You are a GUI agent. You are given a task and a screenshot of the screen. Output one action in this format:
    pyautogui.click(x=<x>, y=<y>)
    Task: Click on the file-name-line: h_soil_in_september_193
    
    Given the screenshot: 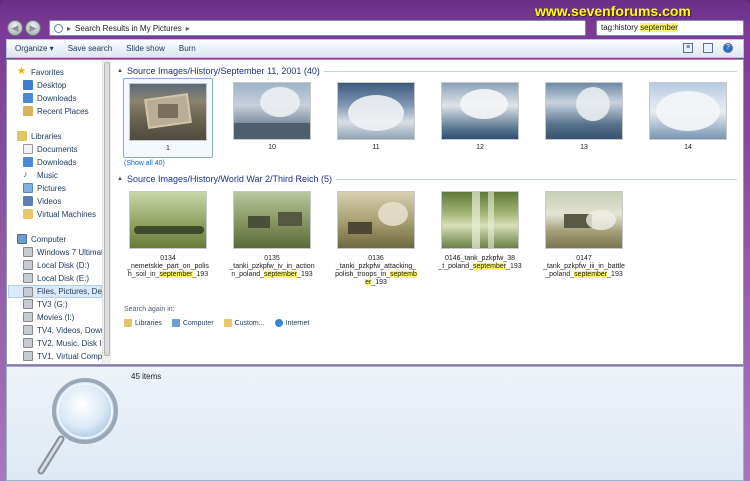 What is the action you would take?
    pyautogui.click(x=168, y=275)
    